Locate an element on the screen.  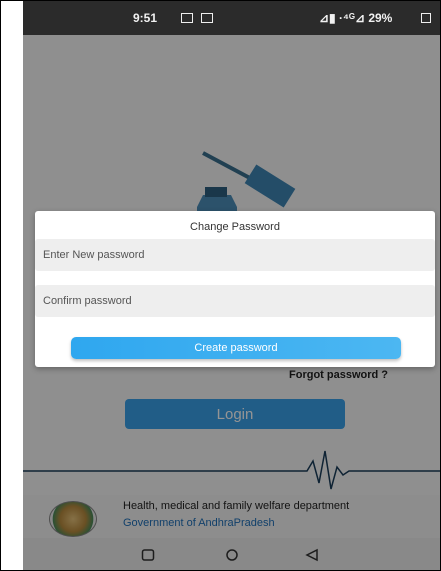
notification-icon is located at coordinates (187, 18).